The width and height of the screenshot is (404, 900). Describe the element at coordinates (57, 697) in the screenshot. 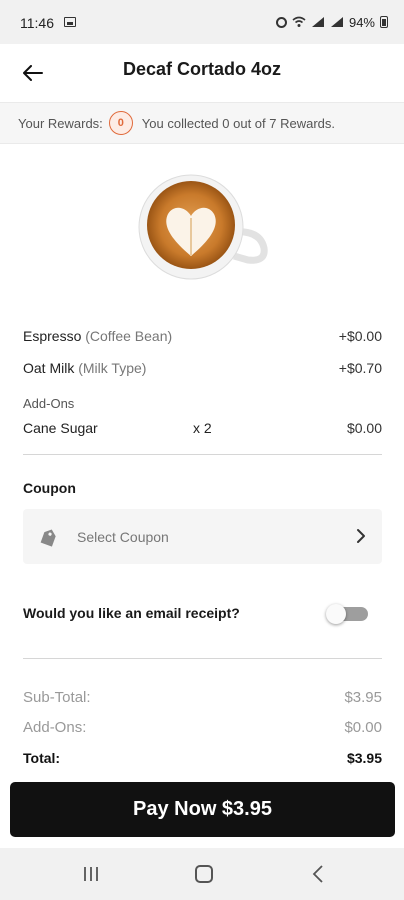

I see `subtotal-label: Sub-Total:` at that location.